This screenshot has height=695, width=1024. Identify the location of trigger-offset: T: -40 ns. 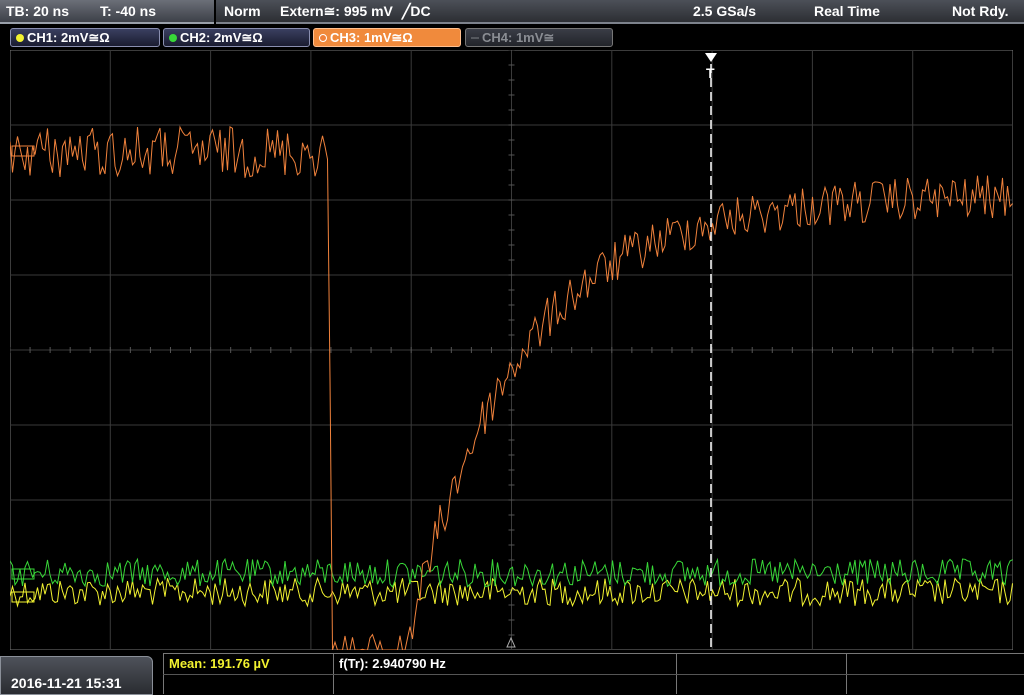
(128, 11).